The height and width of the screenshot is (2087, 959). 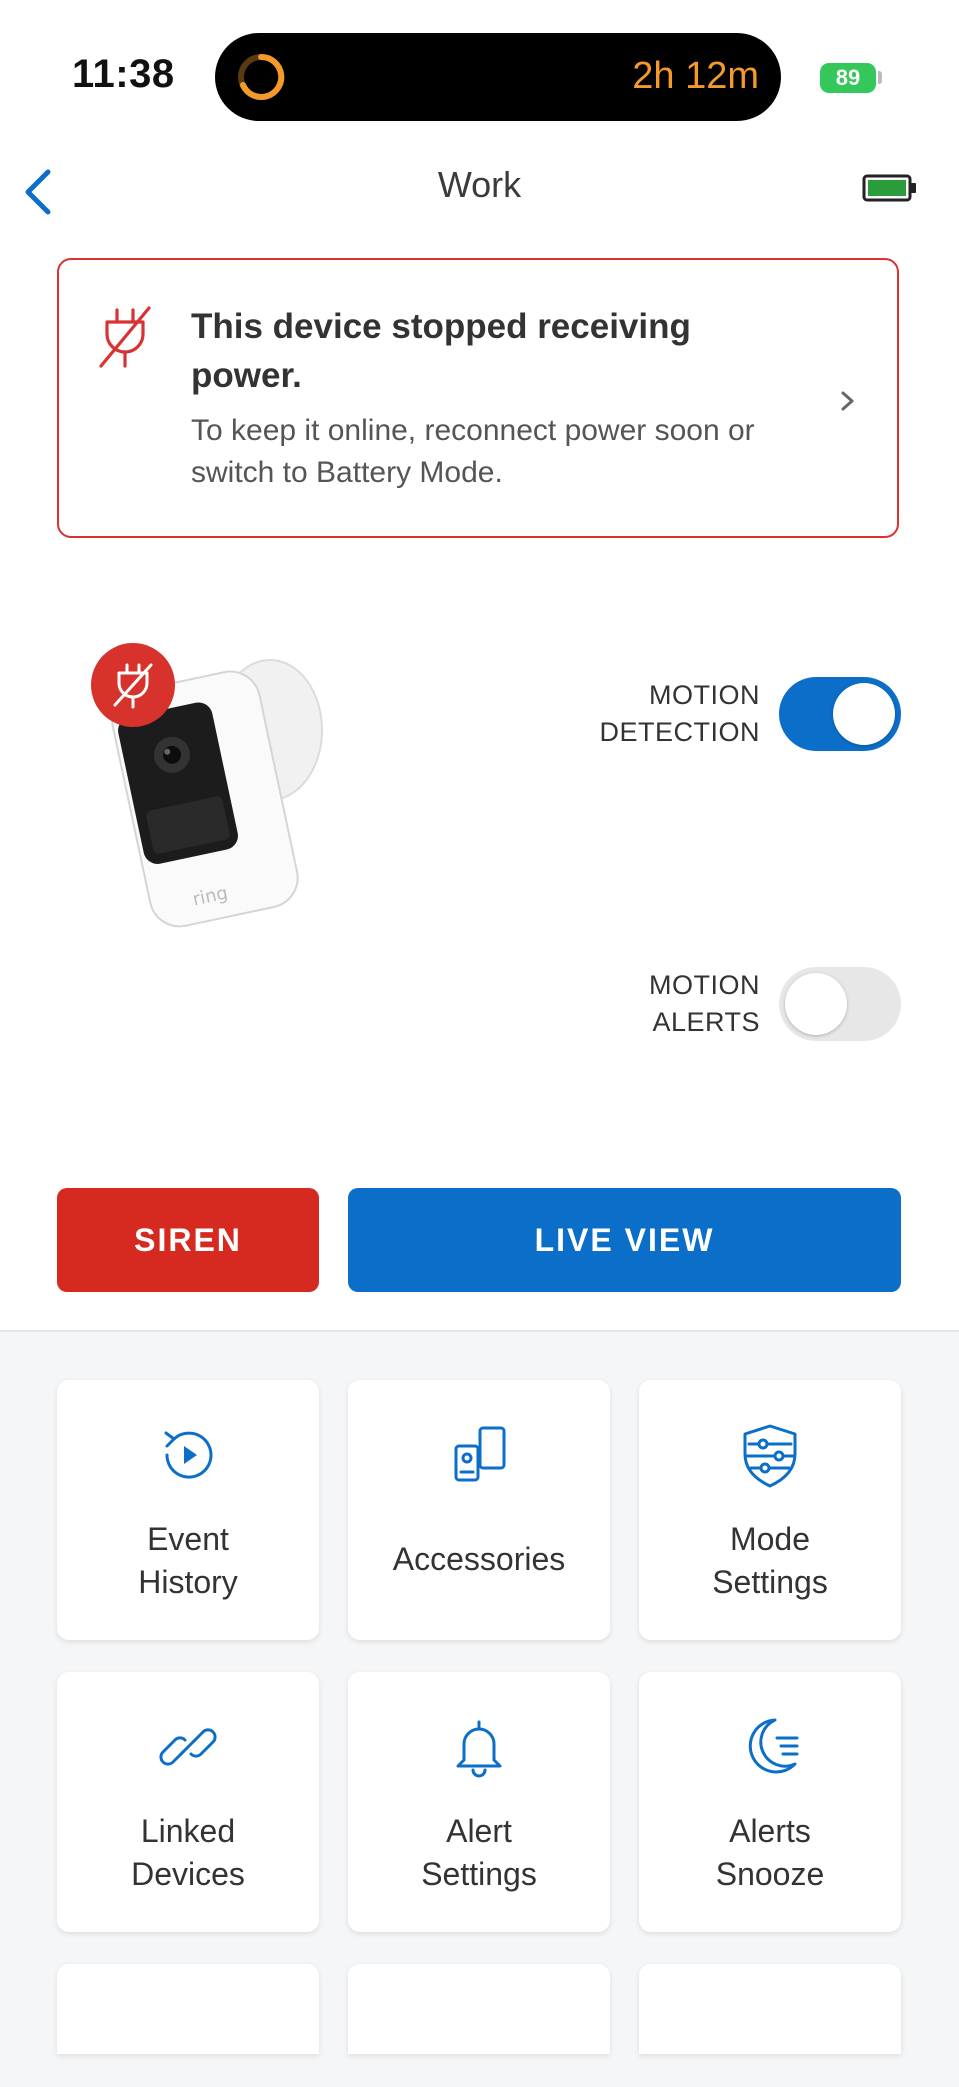 I want to click on tile-label: Alert Settings, so click(x=479, y=1853).